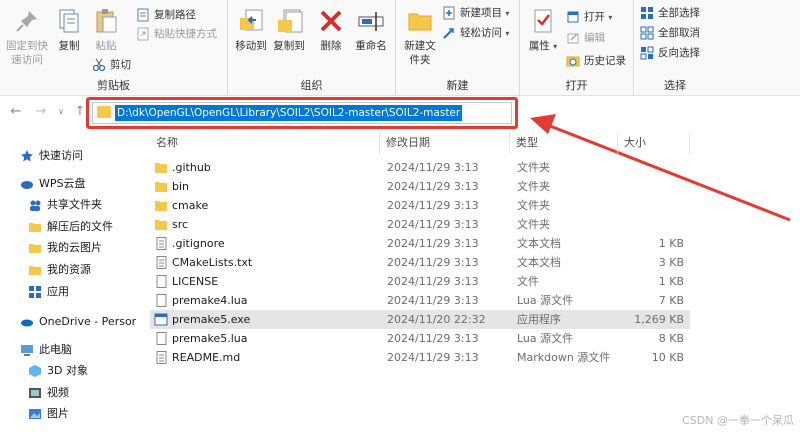 This screenshot has height=432, width=800. Describe the element at coordinates (61, 112) in the screenshot. I see `recent-chevron-icon: ∨` at that location.